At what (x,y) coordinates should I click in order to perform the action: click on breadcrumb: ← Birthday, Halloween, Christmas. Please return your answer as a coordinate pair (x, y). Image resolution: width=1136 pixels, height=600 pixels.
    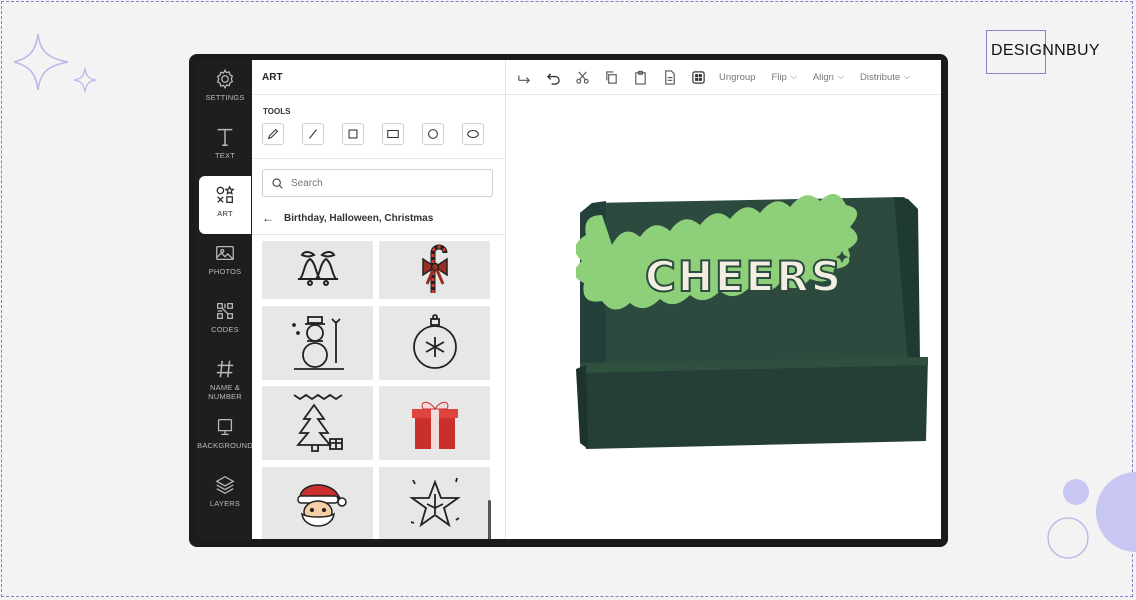
    Looking at the image, I should click on (347, 218).